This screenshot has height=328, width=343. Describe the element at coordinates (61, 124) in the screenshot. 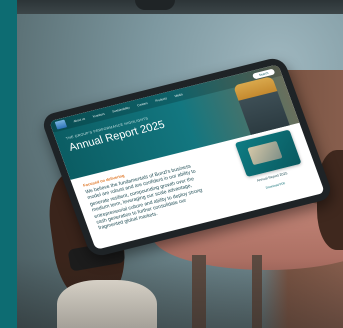

I see `bunzl-logo-icon` at that location.